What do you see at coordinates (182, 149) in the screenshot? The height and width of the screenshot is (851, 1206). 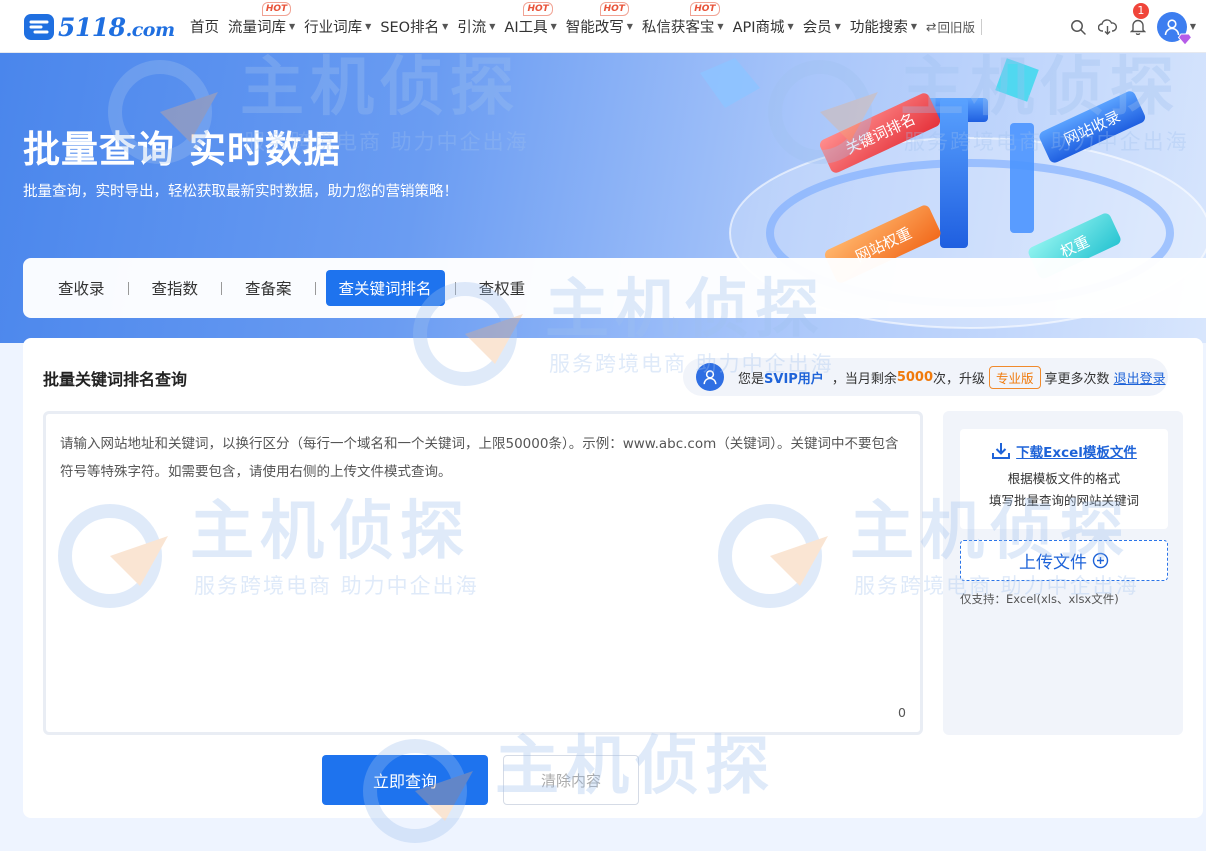 I see `hero-title: 批量查询 实时数据` at bounding box center [182, 149].